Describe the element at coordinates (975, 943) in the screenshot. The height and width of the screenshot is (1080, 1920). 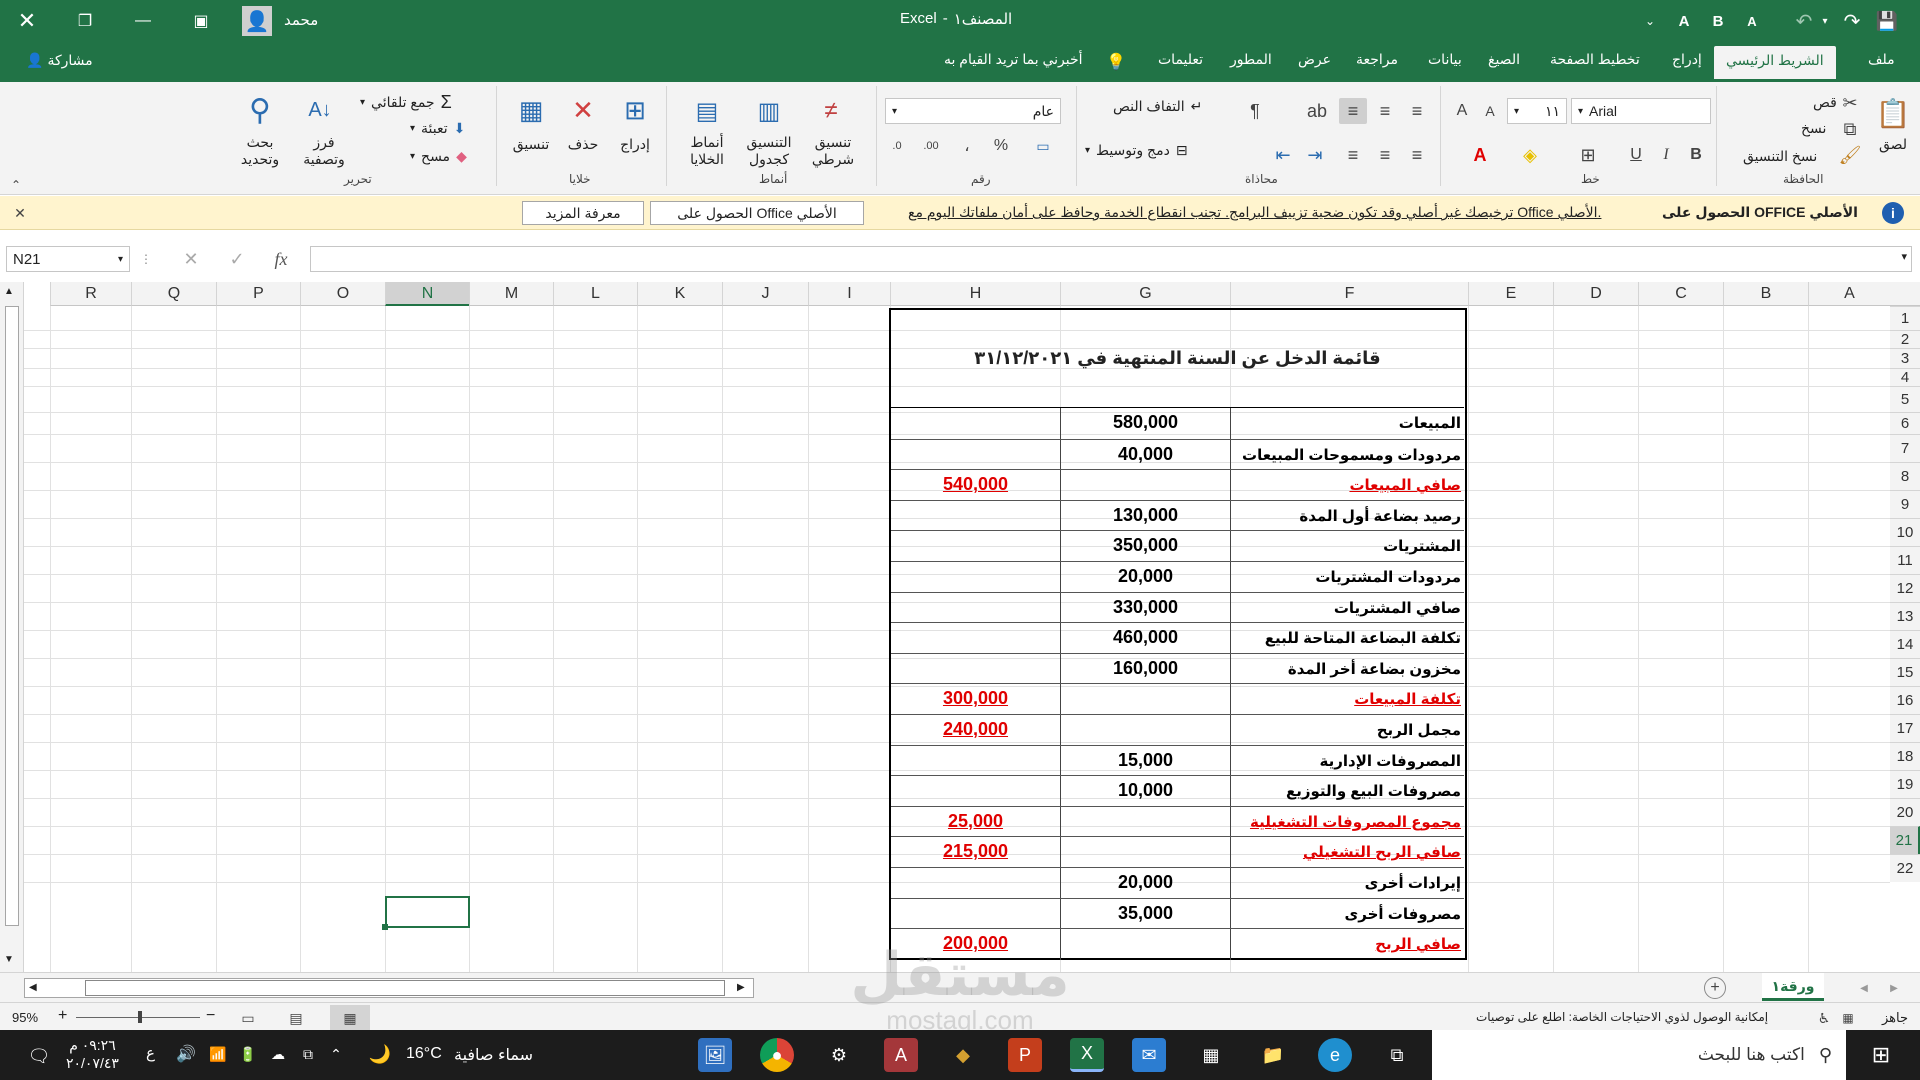
I see `statement-value-h: 200,000` at that location.